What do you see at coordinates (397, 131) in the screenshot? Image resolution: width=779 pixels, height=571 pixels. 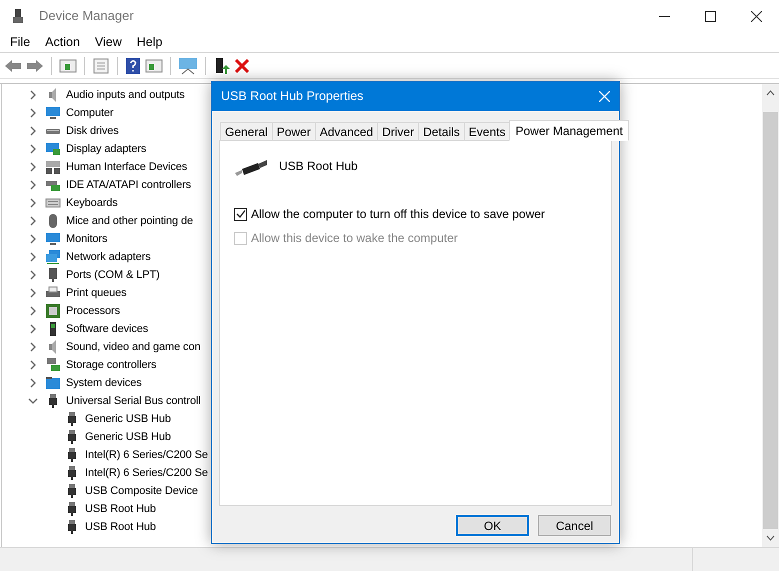 I see `tab: Driver` at bounding box center [397, 131].